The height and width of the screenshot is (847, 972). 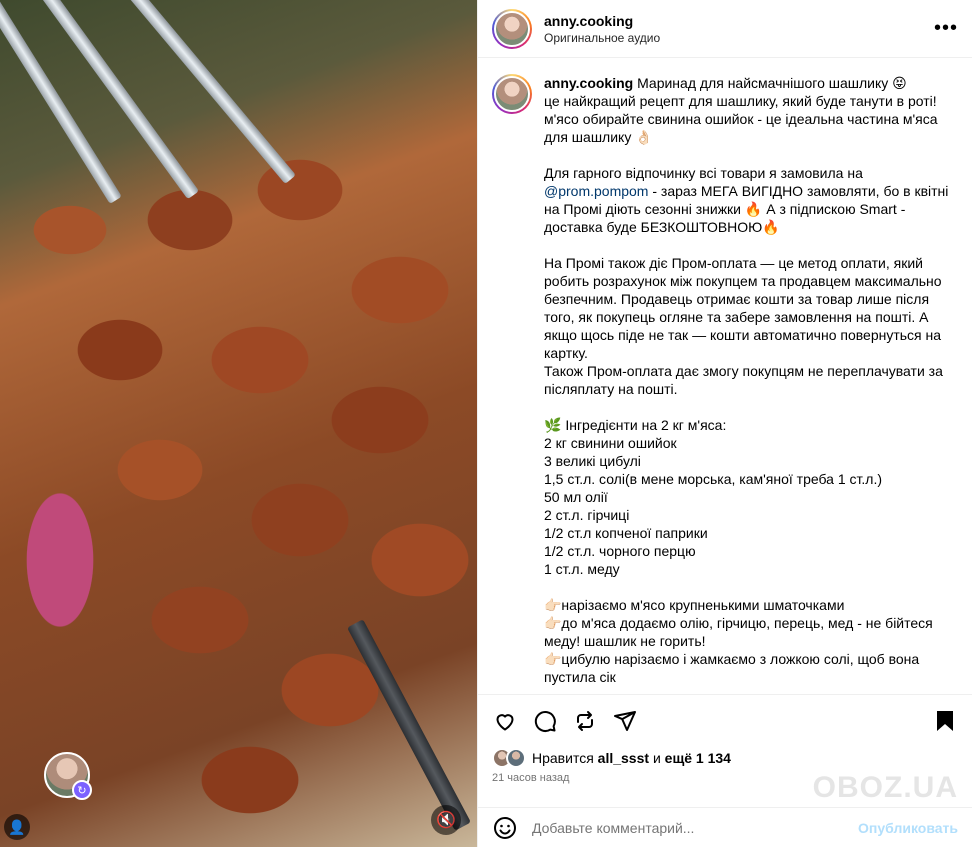 I want to click on emoji-icon, so click(x=505, y=828).